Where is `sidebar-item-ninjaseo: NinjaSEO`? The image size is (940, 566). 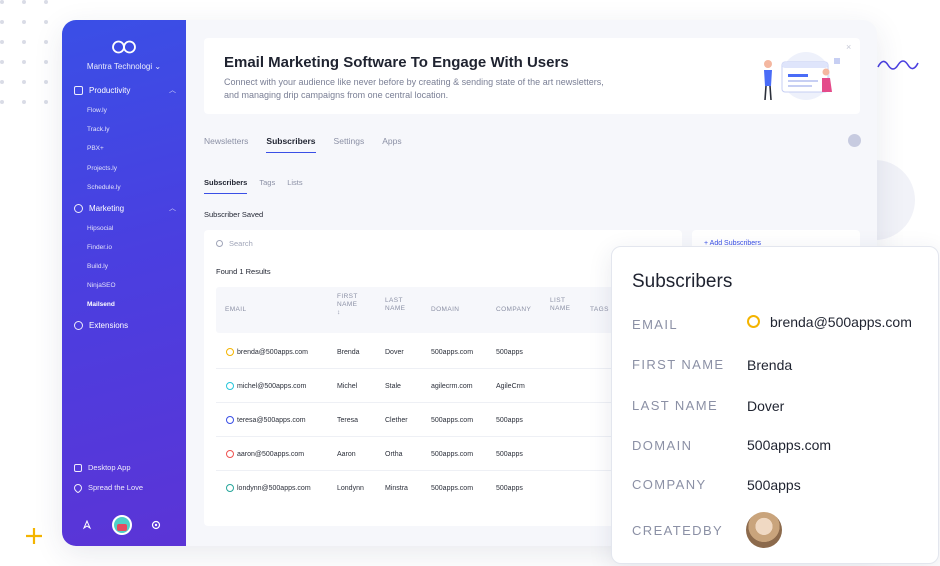 sidebar-item-ninjaseo: NinjaSEO is located at coordinates (101, 285).